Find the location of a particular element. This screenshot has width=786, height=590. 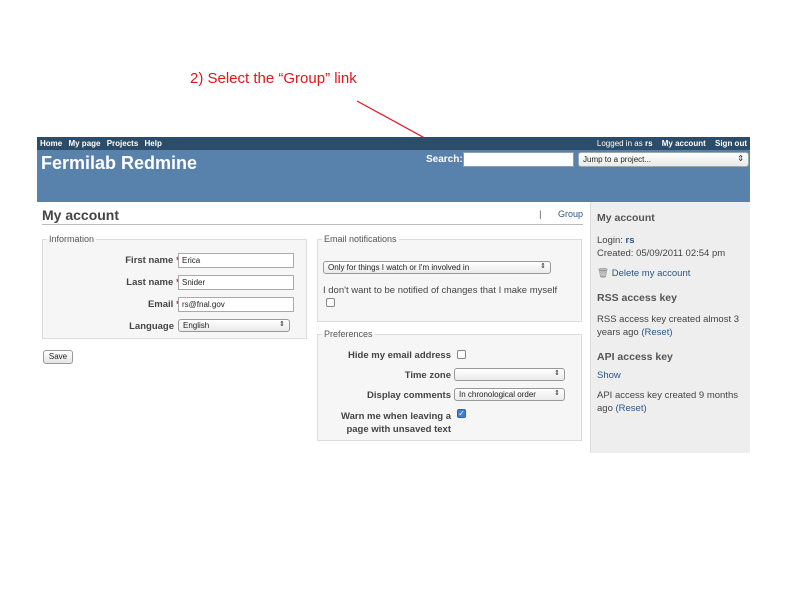

checkmark-icon: ✓ is located at coordinates (461, 413).